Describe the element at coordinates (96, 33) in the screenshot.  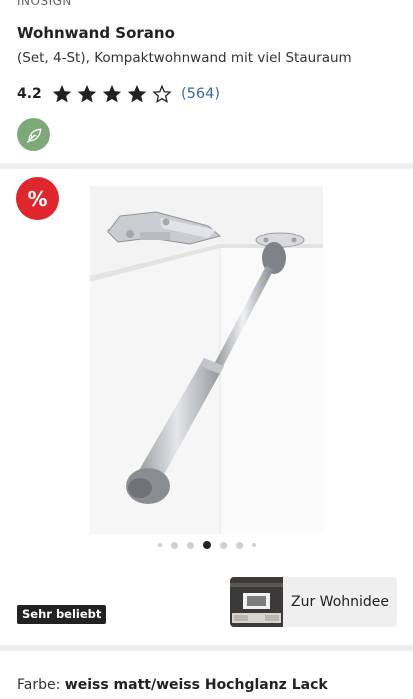
I see `product-title: Wohnwand Sorano` at that location.